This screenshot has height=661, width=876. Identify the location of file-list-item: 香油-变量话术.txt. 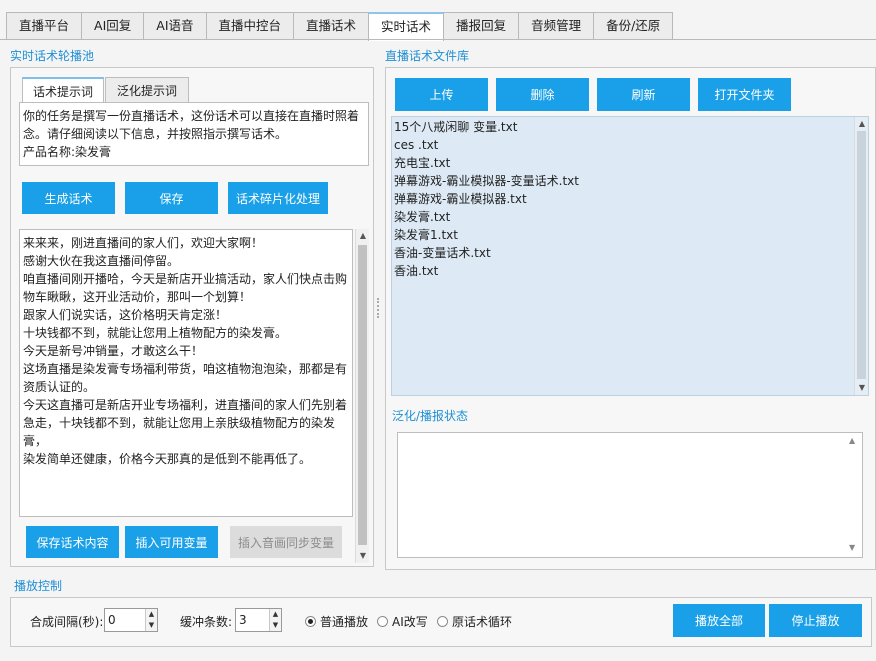
(630, 253).